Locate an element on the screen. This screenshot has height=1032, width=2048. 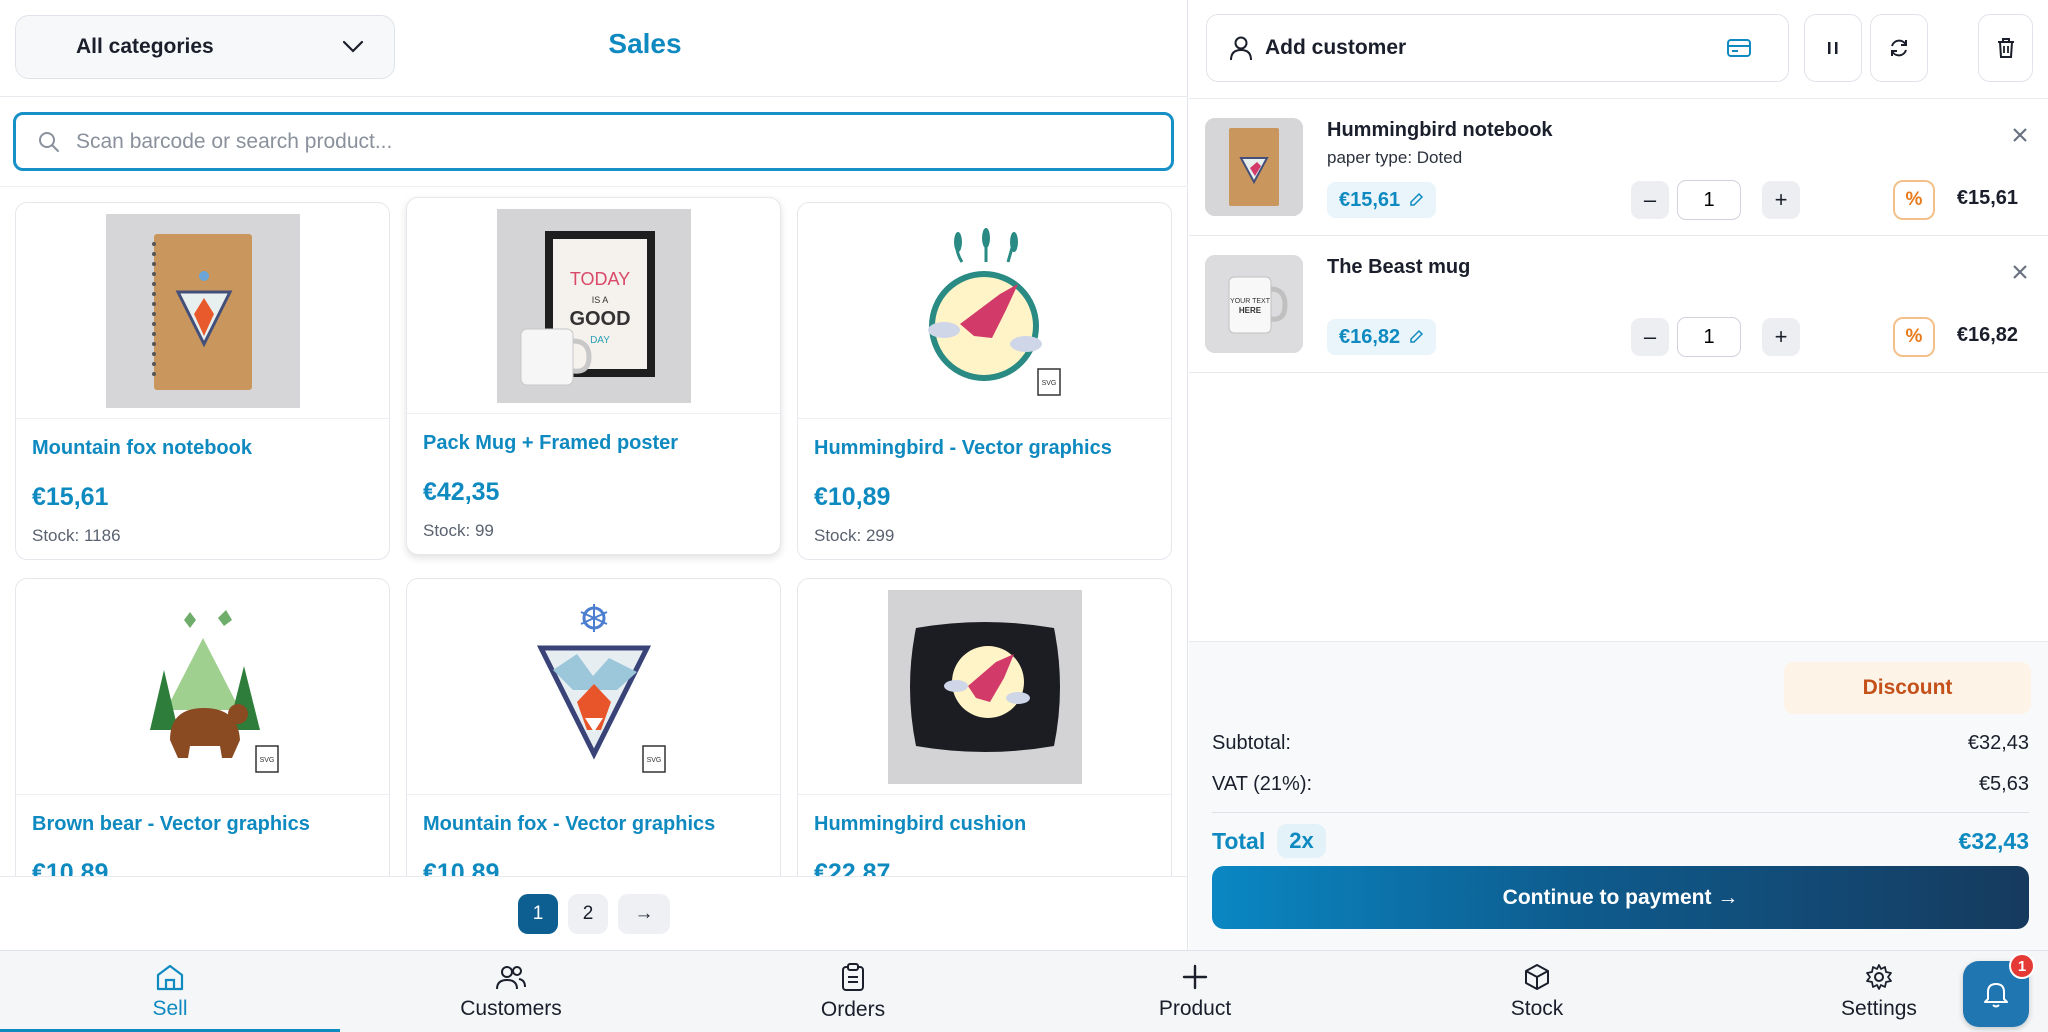
refresh-button is located at coordinates (1899, 48).